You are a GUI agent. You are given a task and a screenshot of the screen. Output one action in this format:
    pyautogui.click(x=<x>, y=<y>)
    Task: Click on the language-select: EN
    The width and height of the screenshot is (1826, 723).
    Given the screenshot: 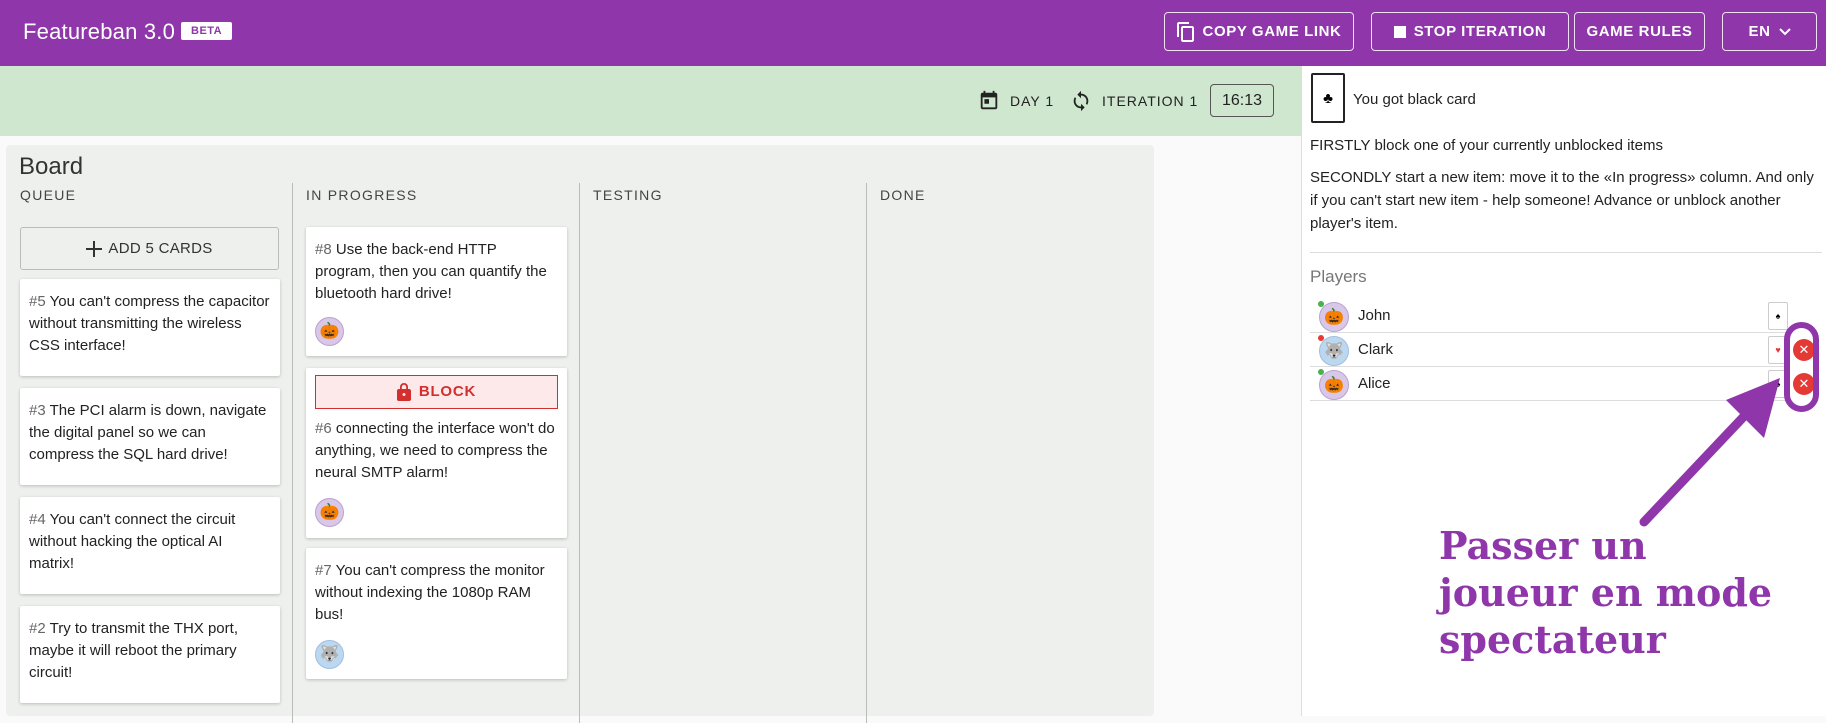 What is the action you would take?
    pyautogui.click(x=1769, y=31)
    